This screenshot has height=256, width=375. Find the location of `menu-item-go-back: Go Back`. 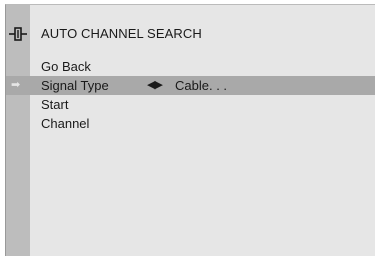

menu-item-go-back: Go Back is located at coordinates (190, 66).